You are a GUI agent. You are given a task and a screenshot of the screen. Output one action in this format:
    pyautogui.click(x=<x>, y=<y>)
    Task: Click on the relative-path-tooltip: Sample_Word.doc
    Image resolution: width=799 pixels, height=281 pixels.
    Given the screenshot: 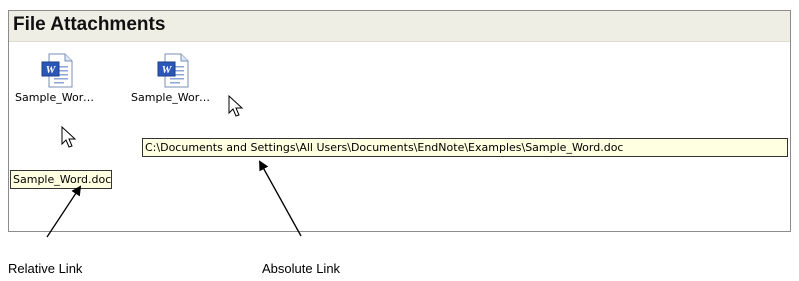 What is the action you would take?
    pyautogui.click(x=61, y=179)
    